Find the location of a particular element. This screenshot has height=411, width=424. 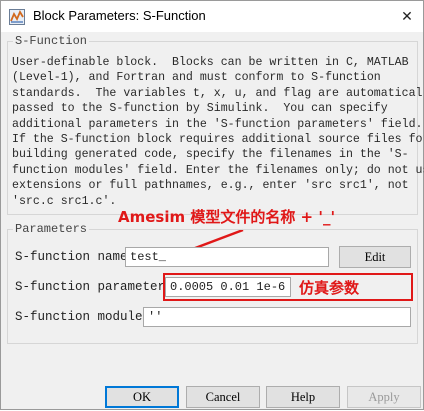

simulink-block-icon is located at coordinates (17, 17).